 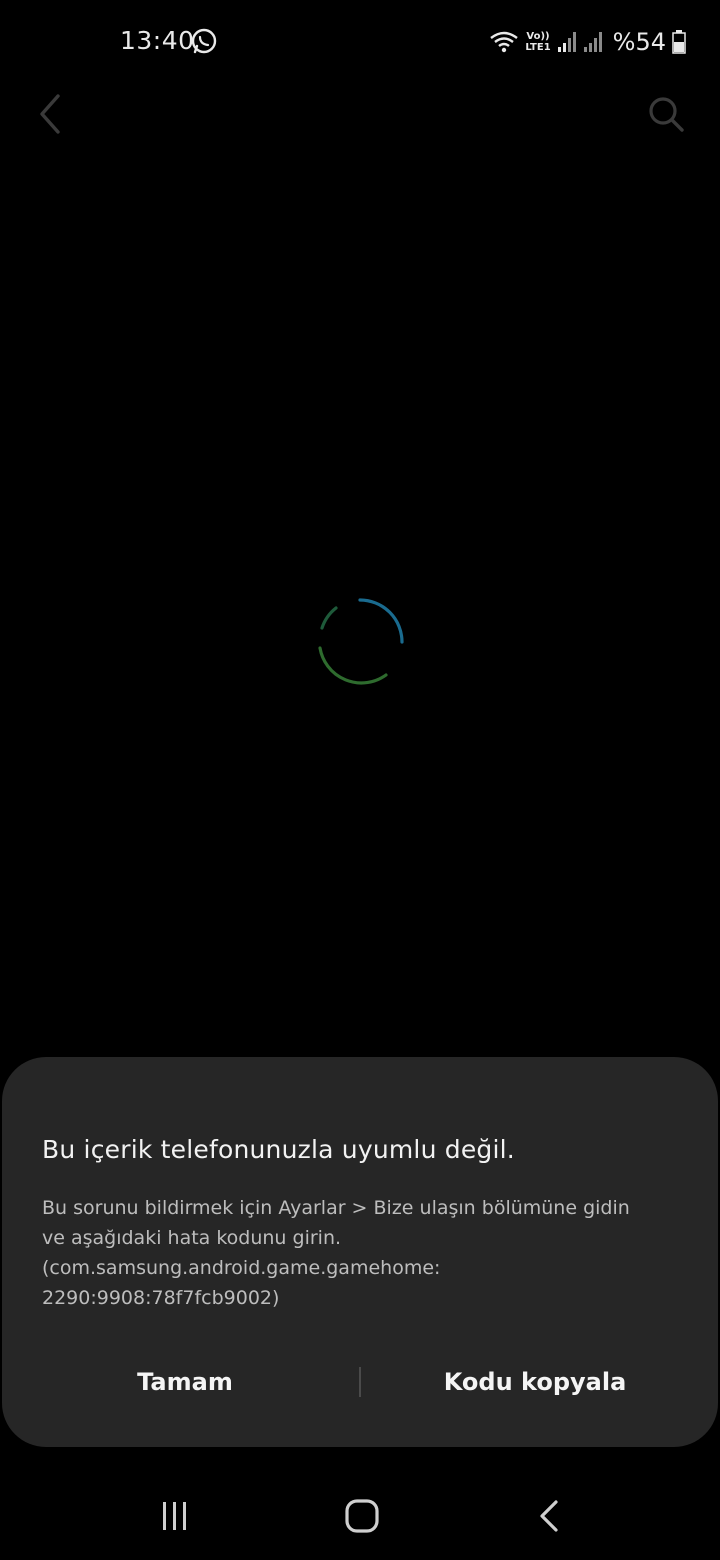 What do you see at coordinates (666, 114) in the screenshot?
I see `search-icon` at bounding box center [666, 114].